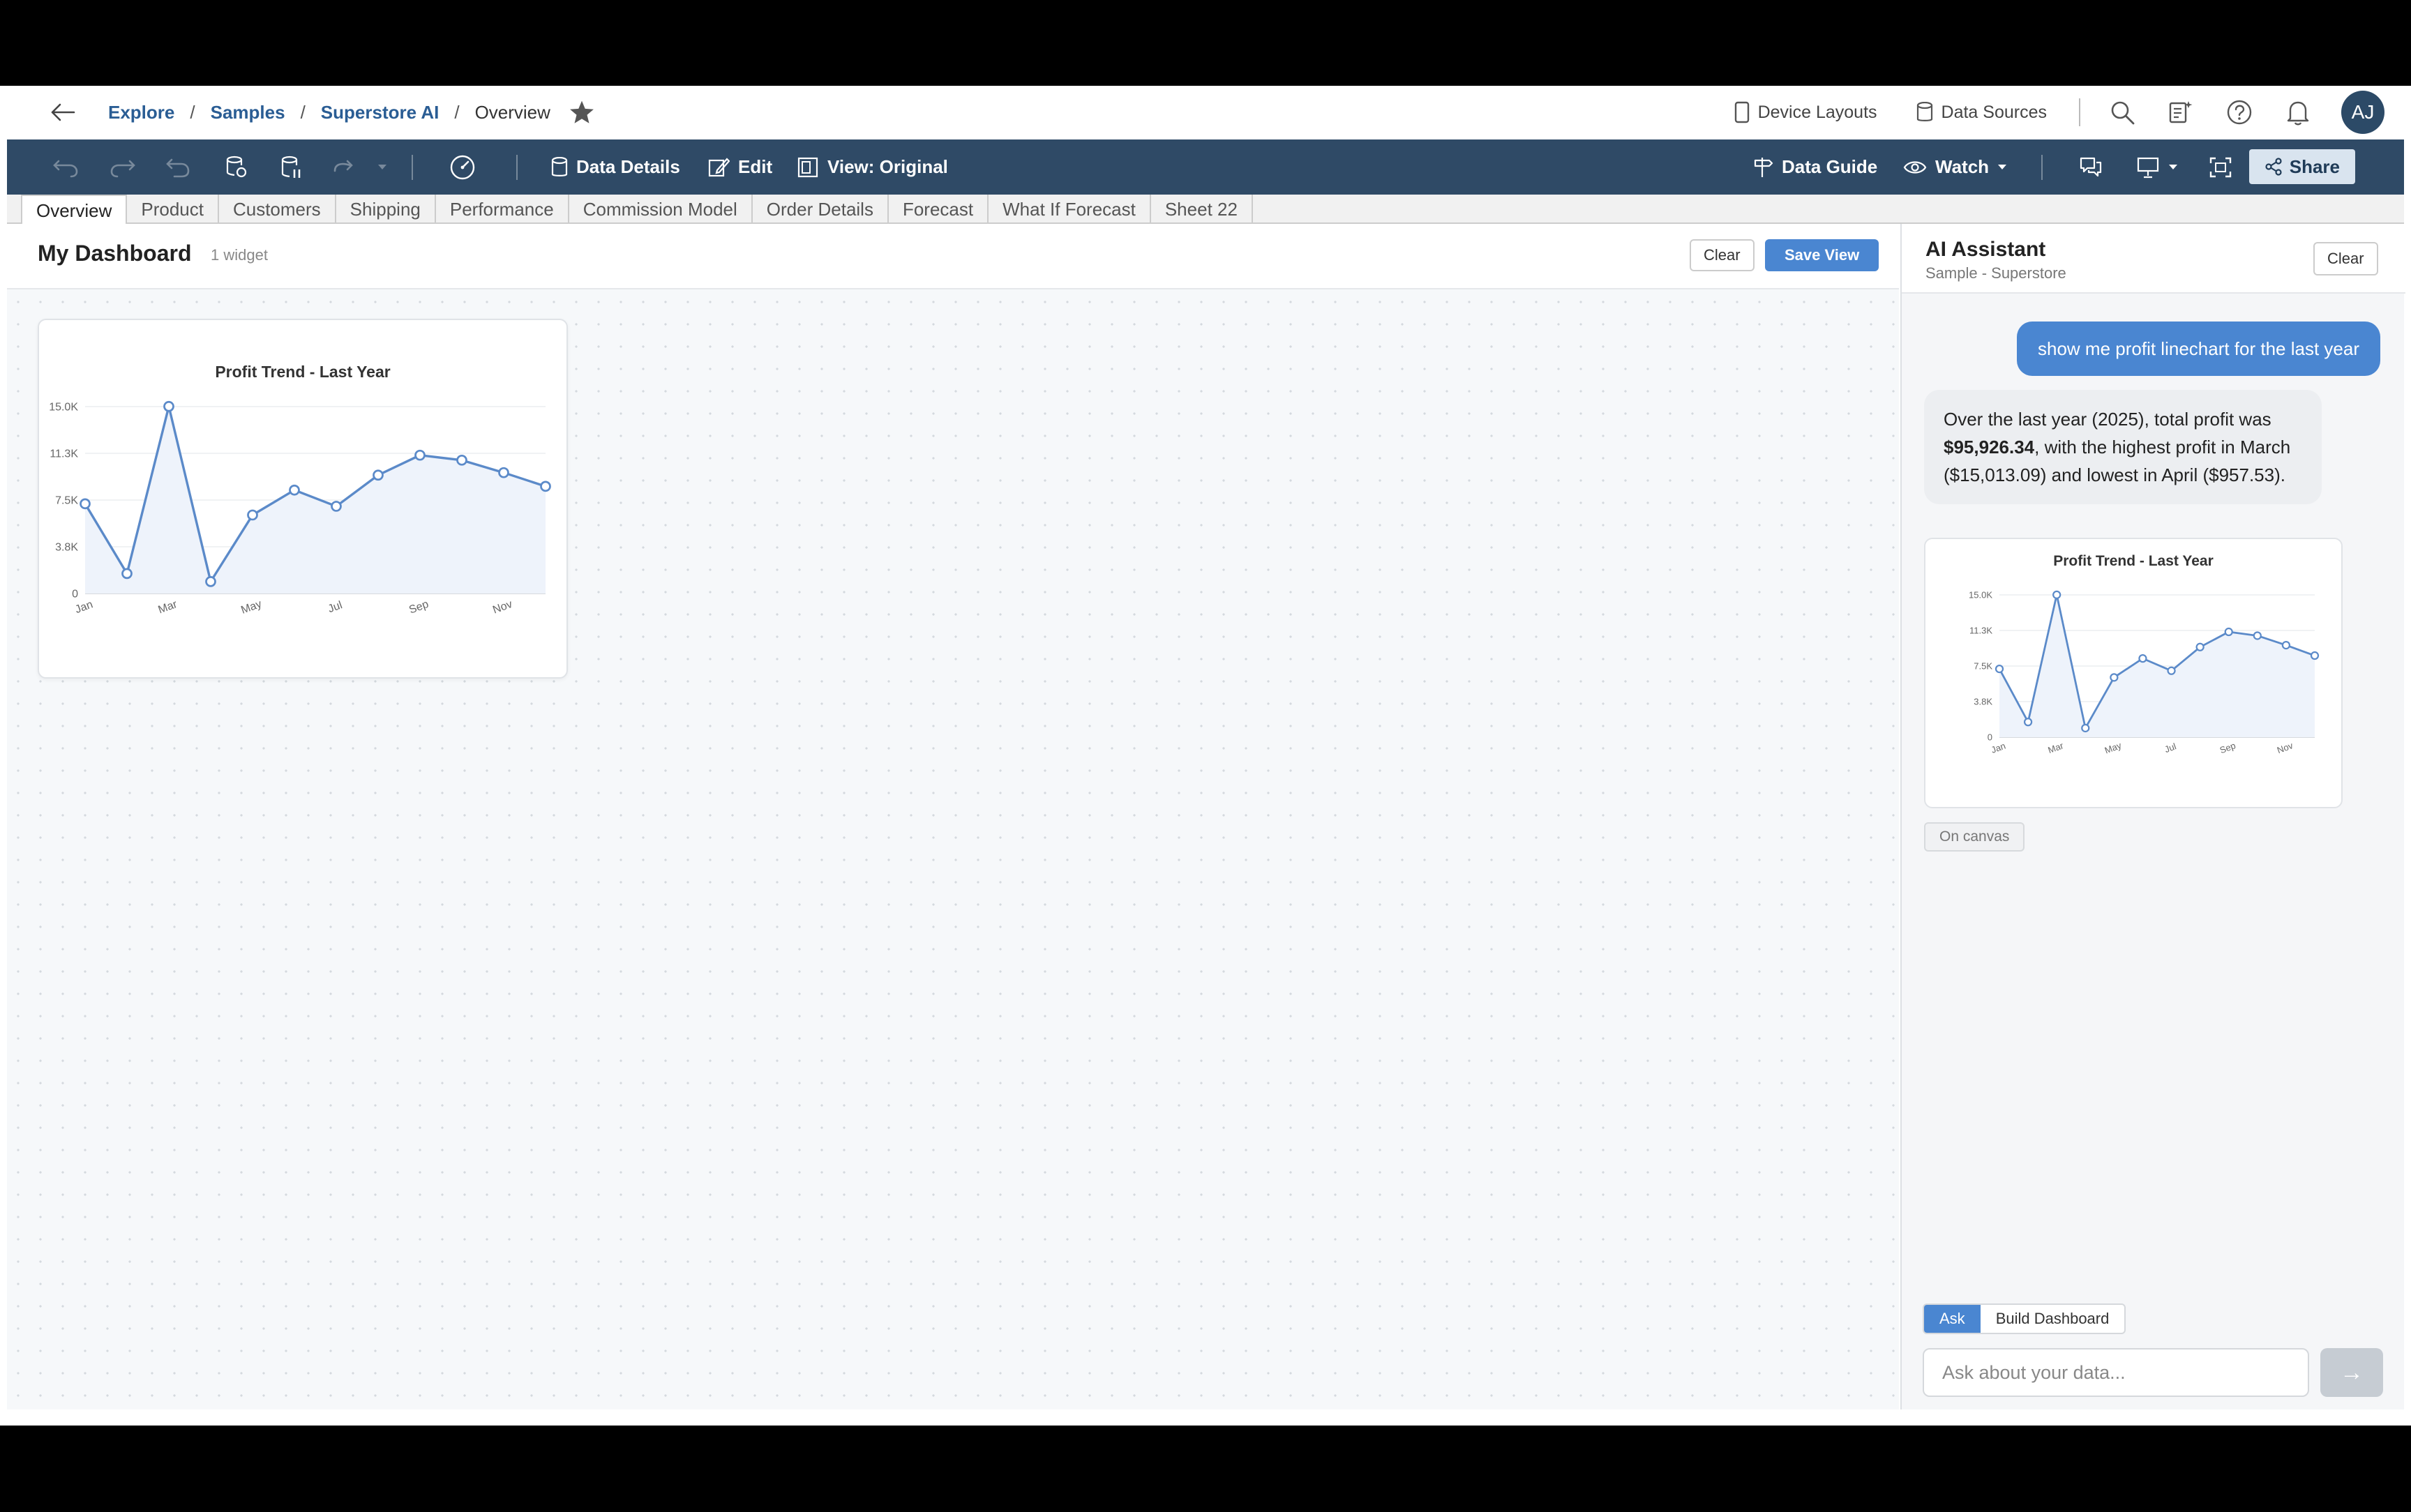 The height and width of the screenshot is (1512, 2411). What do you see at coordinates (887, 166) in the screenshot?
I see `view-label: View: Original` at bounding box center [887, 166].